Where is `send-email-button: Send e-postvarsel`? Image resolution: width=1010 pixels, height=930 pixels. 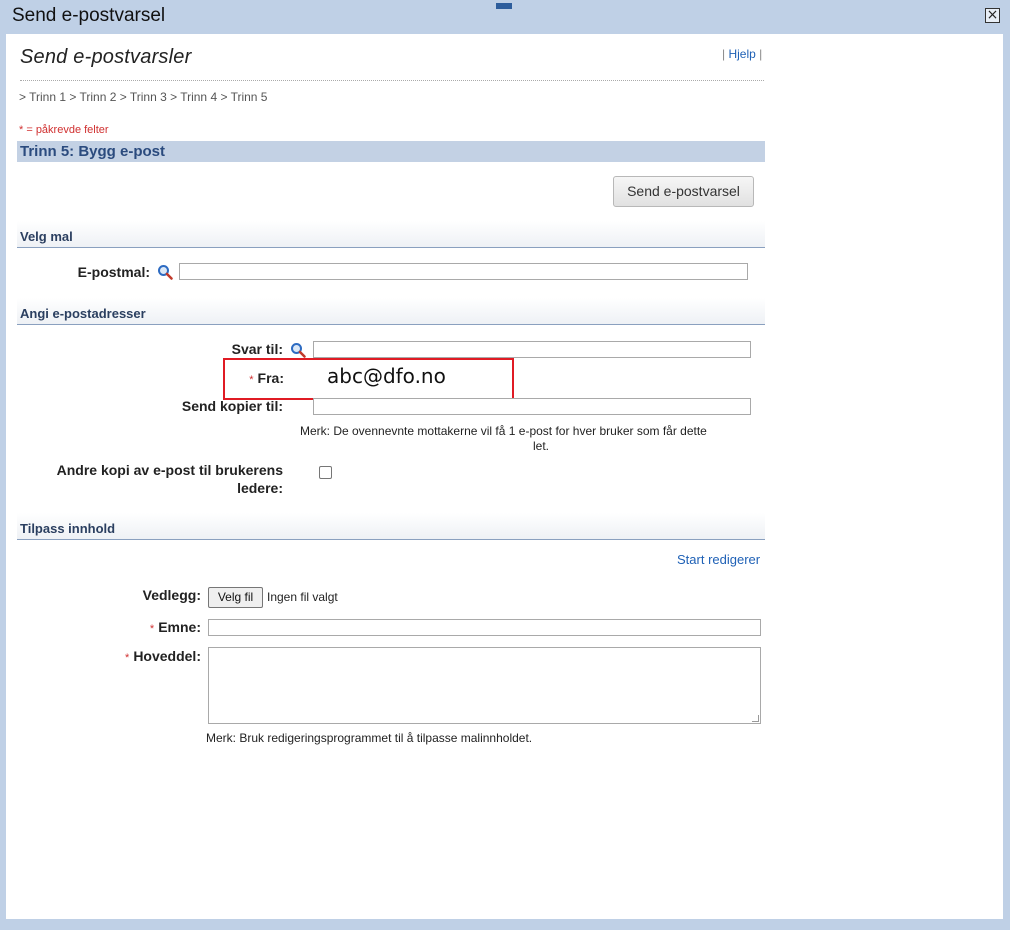
send-email-button: Send e-postvarsel is located at coordinates (683, 191).